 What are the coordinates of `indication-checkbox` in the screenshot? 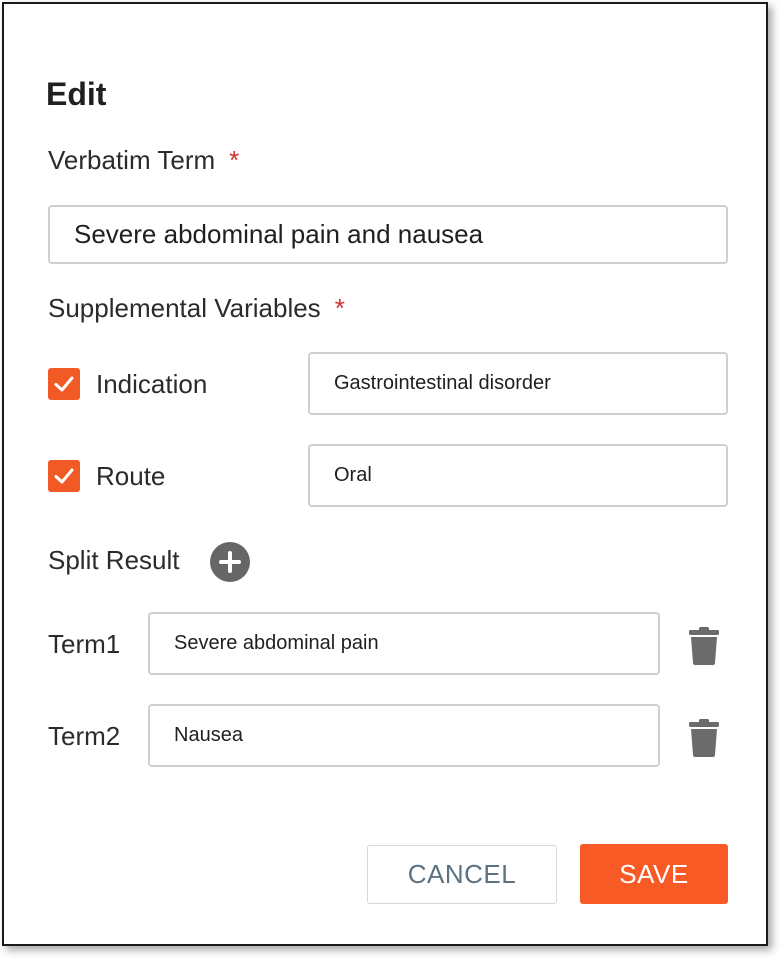 It's located at (64, 384).